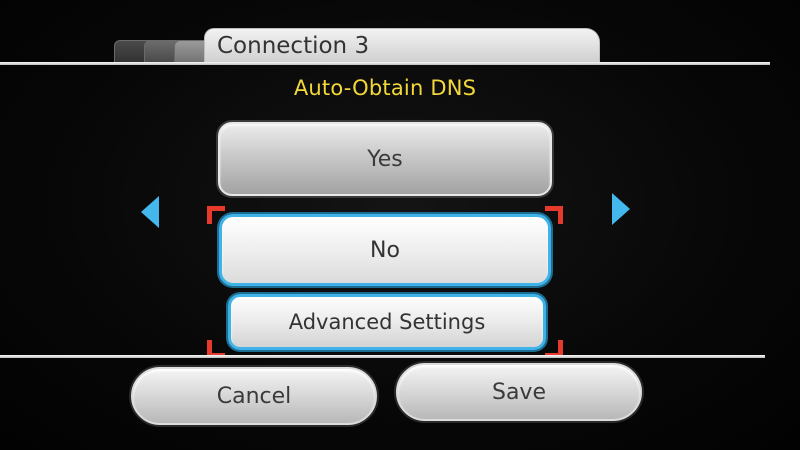 The image size is (800, 450). I want to click on save-button-label: Save, so click(518, 392).